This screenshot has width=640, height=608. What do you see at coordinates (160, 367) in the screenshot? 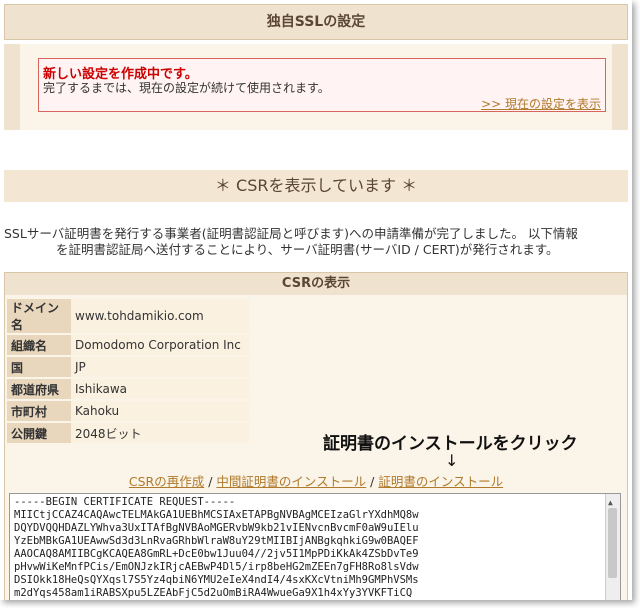
I see `field-value: JP` at bounding box center [160, 367].